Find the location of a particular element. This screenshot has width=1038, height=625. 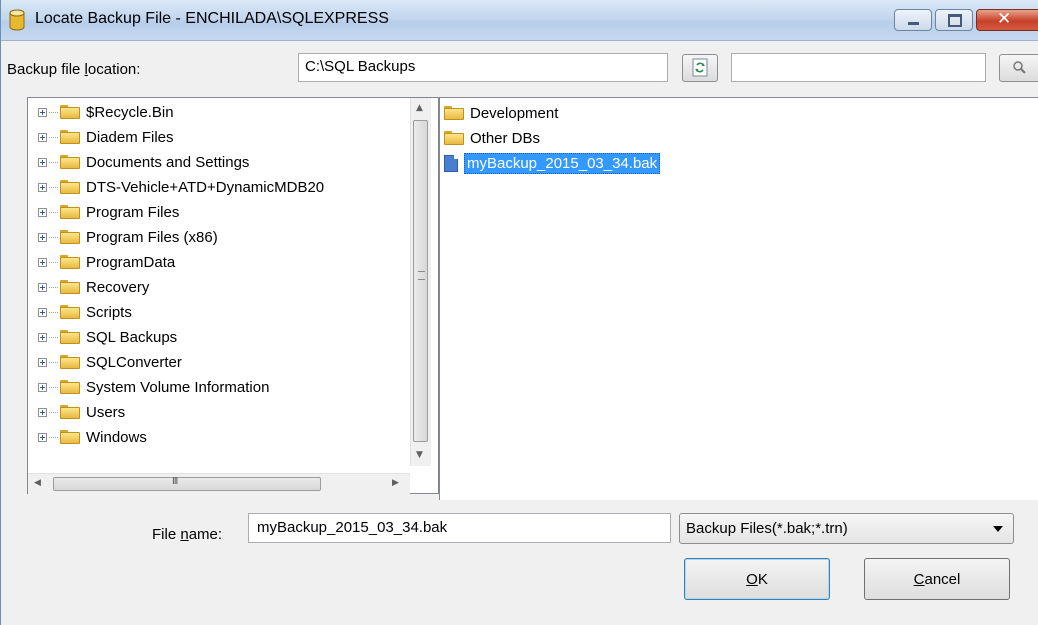

tree-item-label: DTS-Vehicle+ATD+DynamicMDB20 is located at coordinates (205, 187).